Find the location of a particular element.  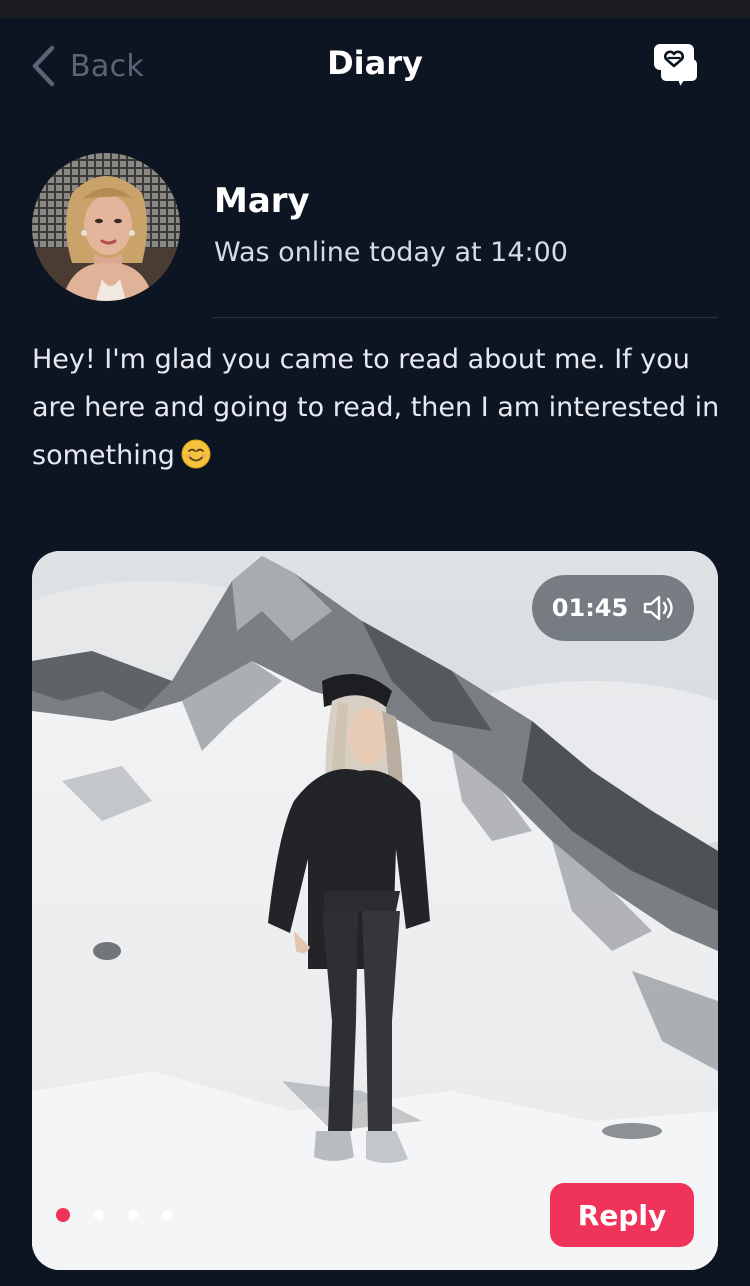

chat-button is located at coordinates (678, 66).